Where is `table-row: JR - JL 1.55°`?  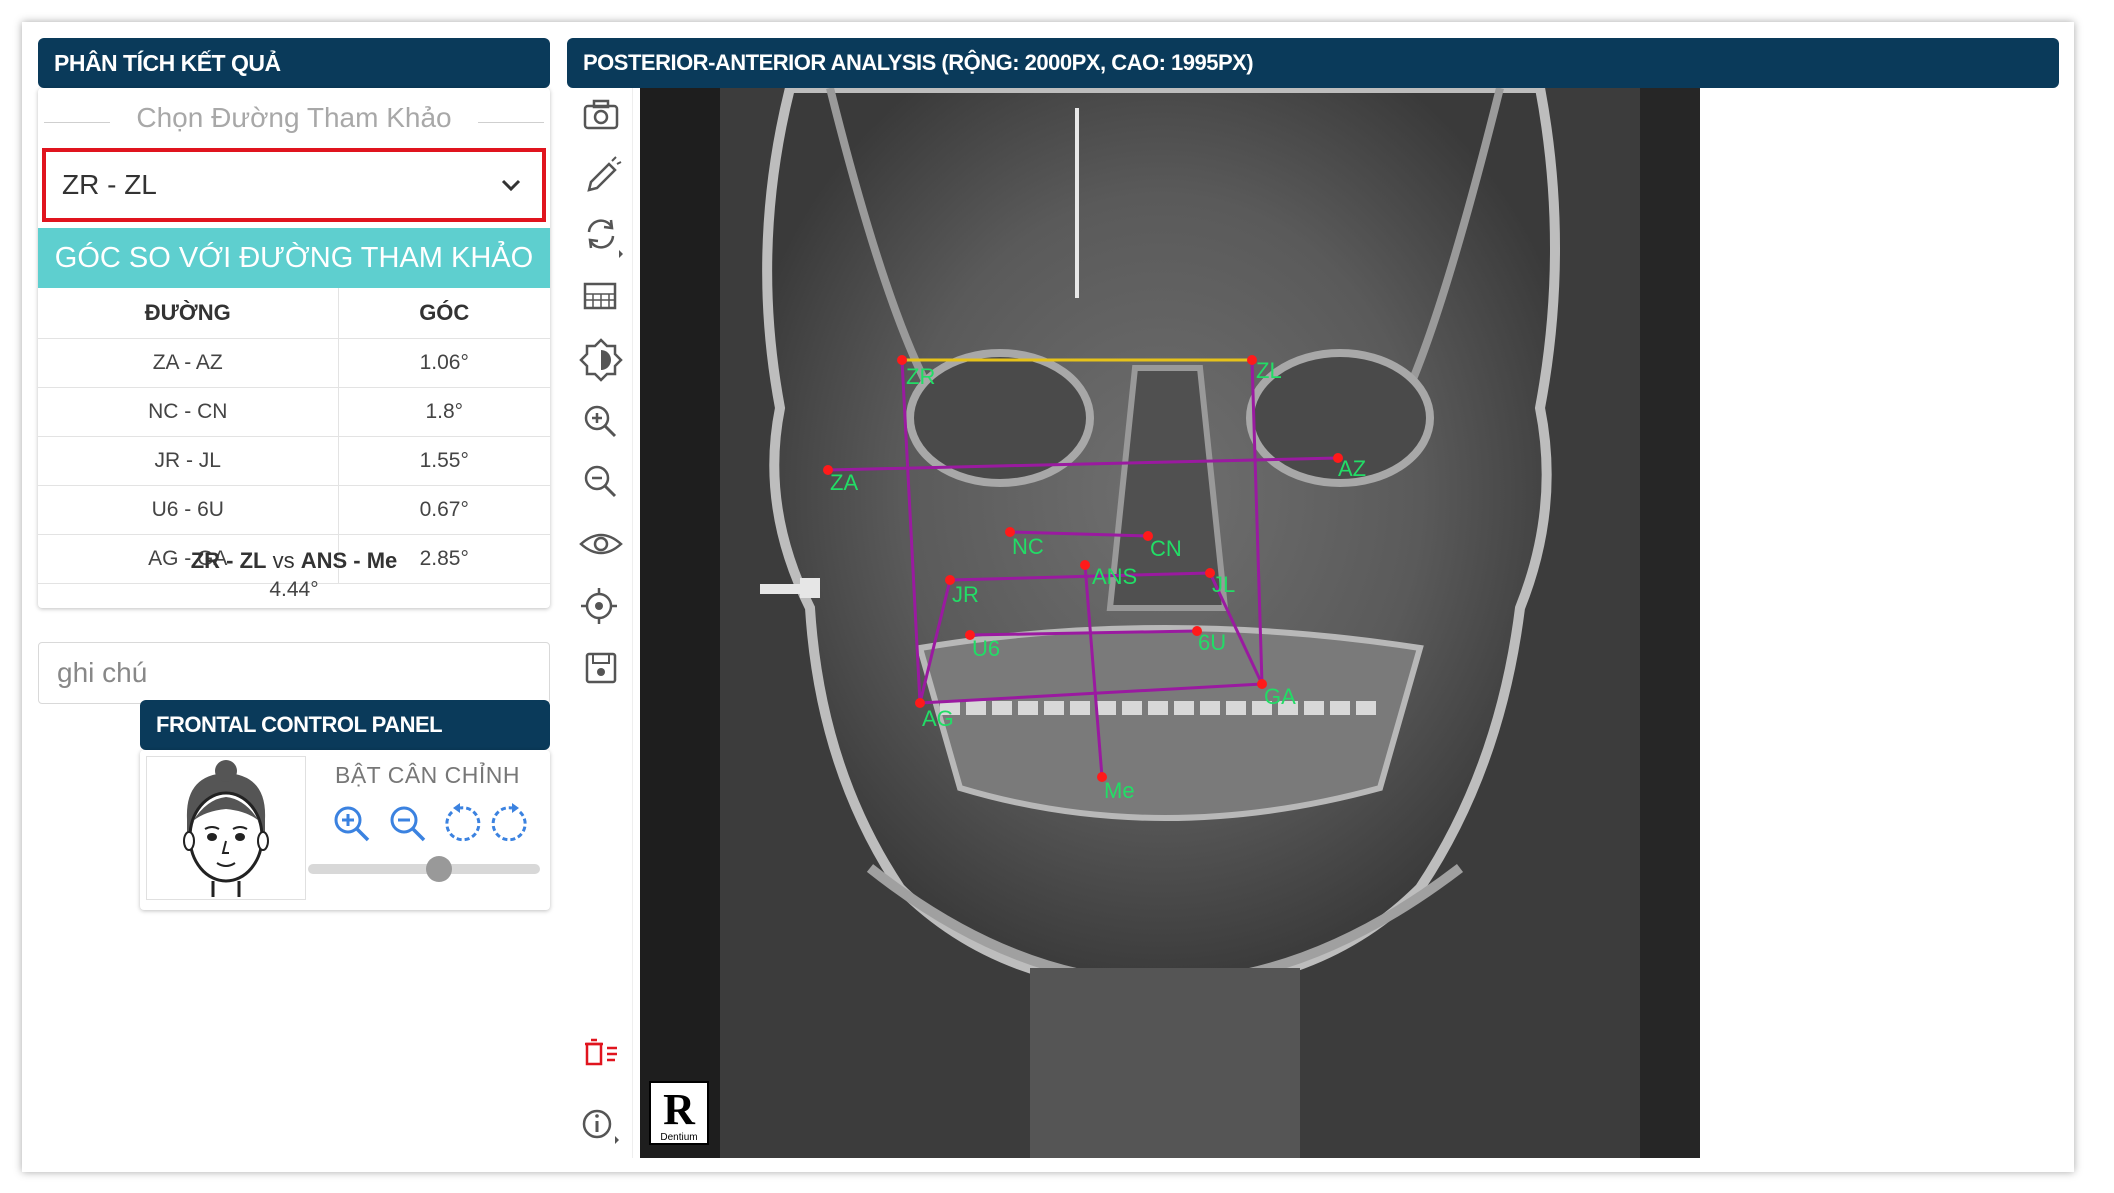 table-row: JR - JL 1.55° is located at coordinates (294, 461).